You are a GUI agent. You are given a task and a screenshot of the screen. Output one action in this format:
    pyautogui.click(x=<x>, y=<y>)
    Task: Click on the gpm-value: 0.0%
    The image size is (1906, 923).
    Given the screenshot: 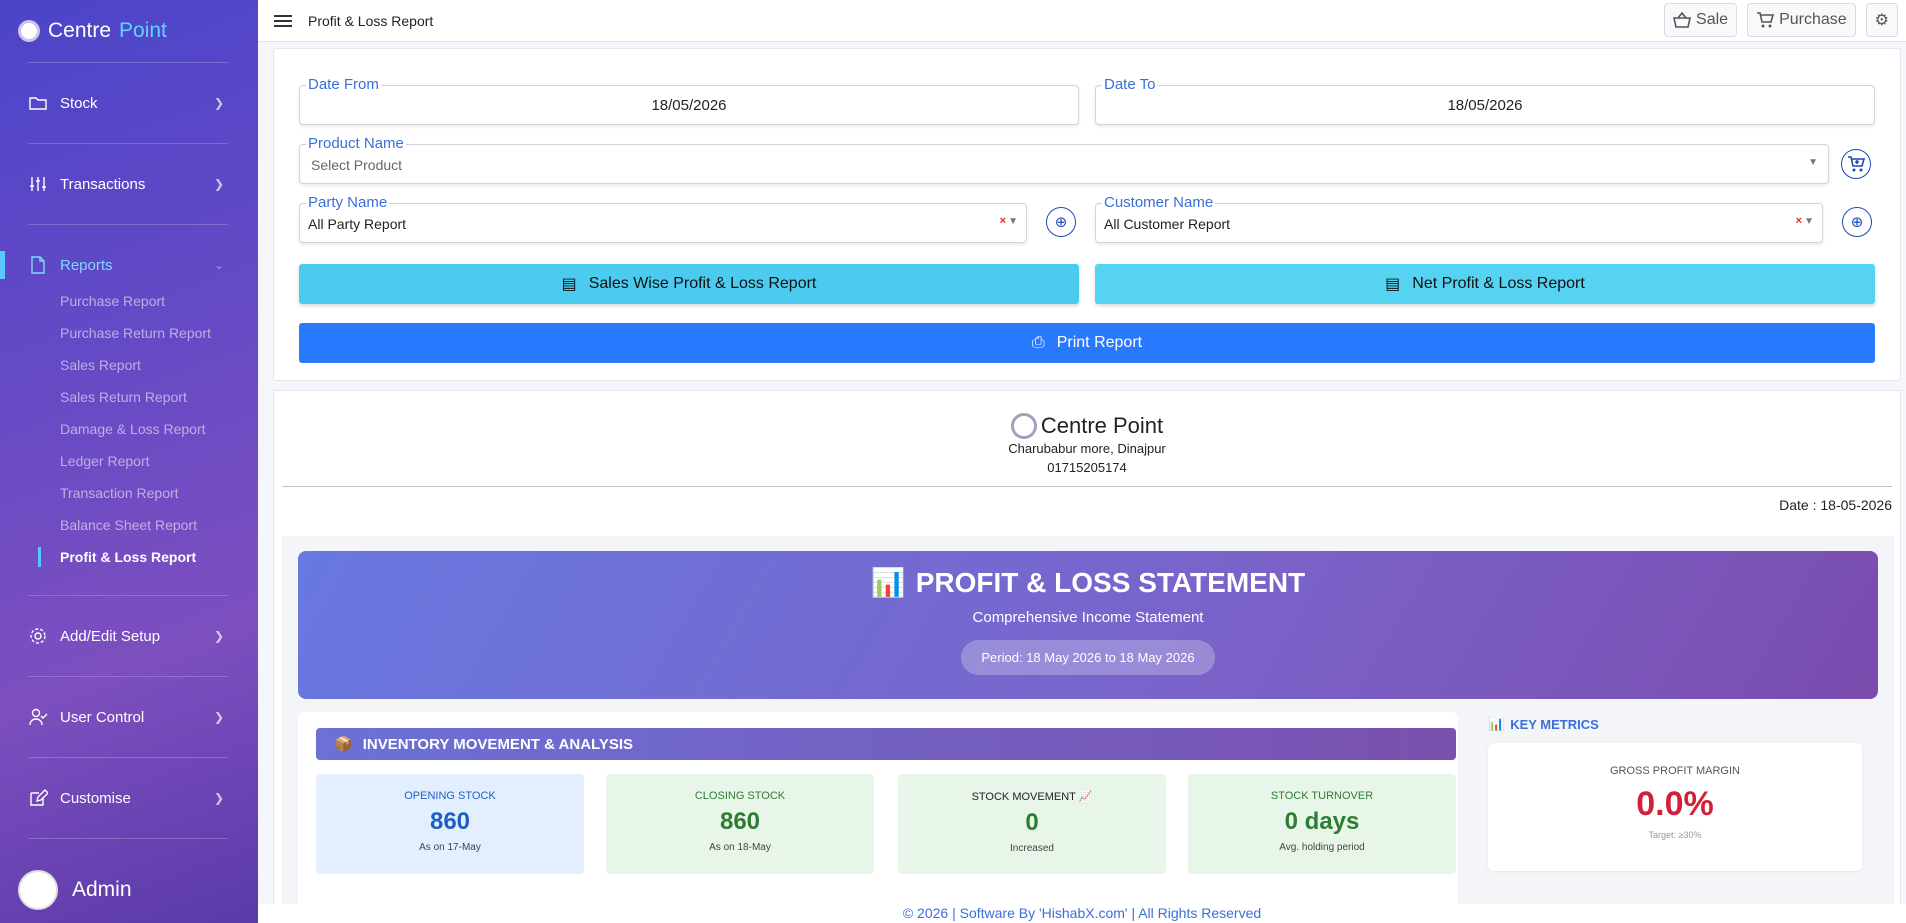 What is the action you would take?
    pyautogui.click(x=1675, y=804)
    